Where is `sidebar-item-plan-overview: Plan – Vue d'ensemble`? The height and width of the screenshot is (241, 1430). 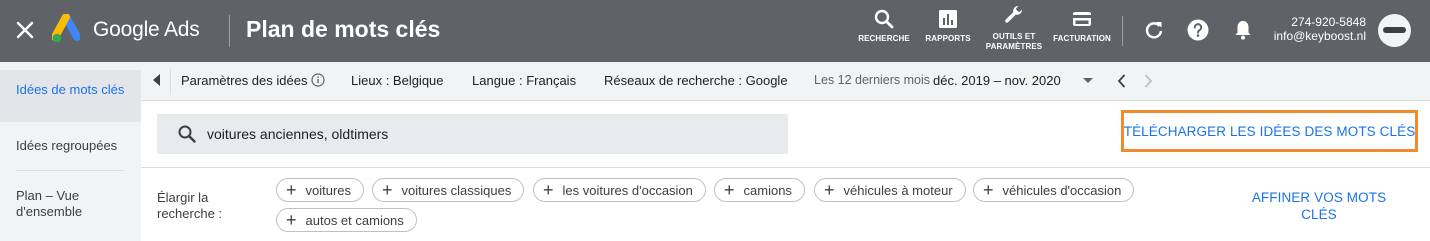
sidebar-item-plan-overview: Plan – Vue d'ensemble is located at coordinates (74, 204).